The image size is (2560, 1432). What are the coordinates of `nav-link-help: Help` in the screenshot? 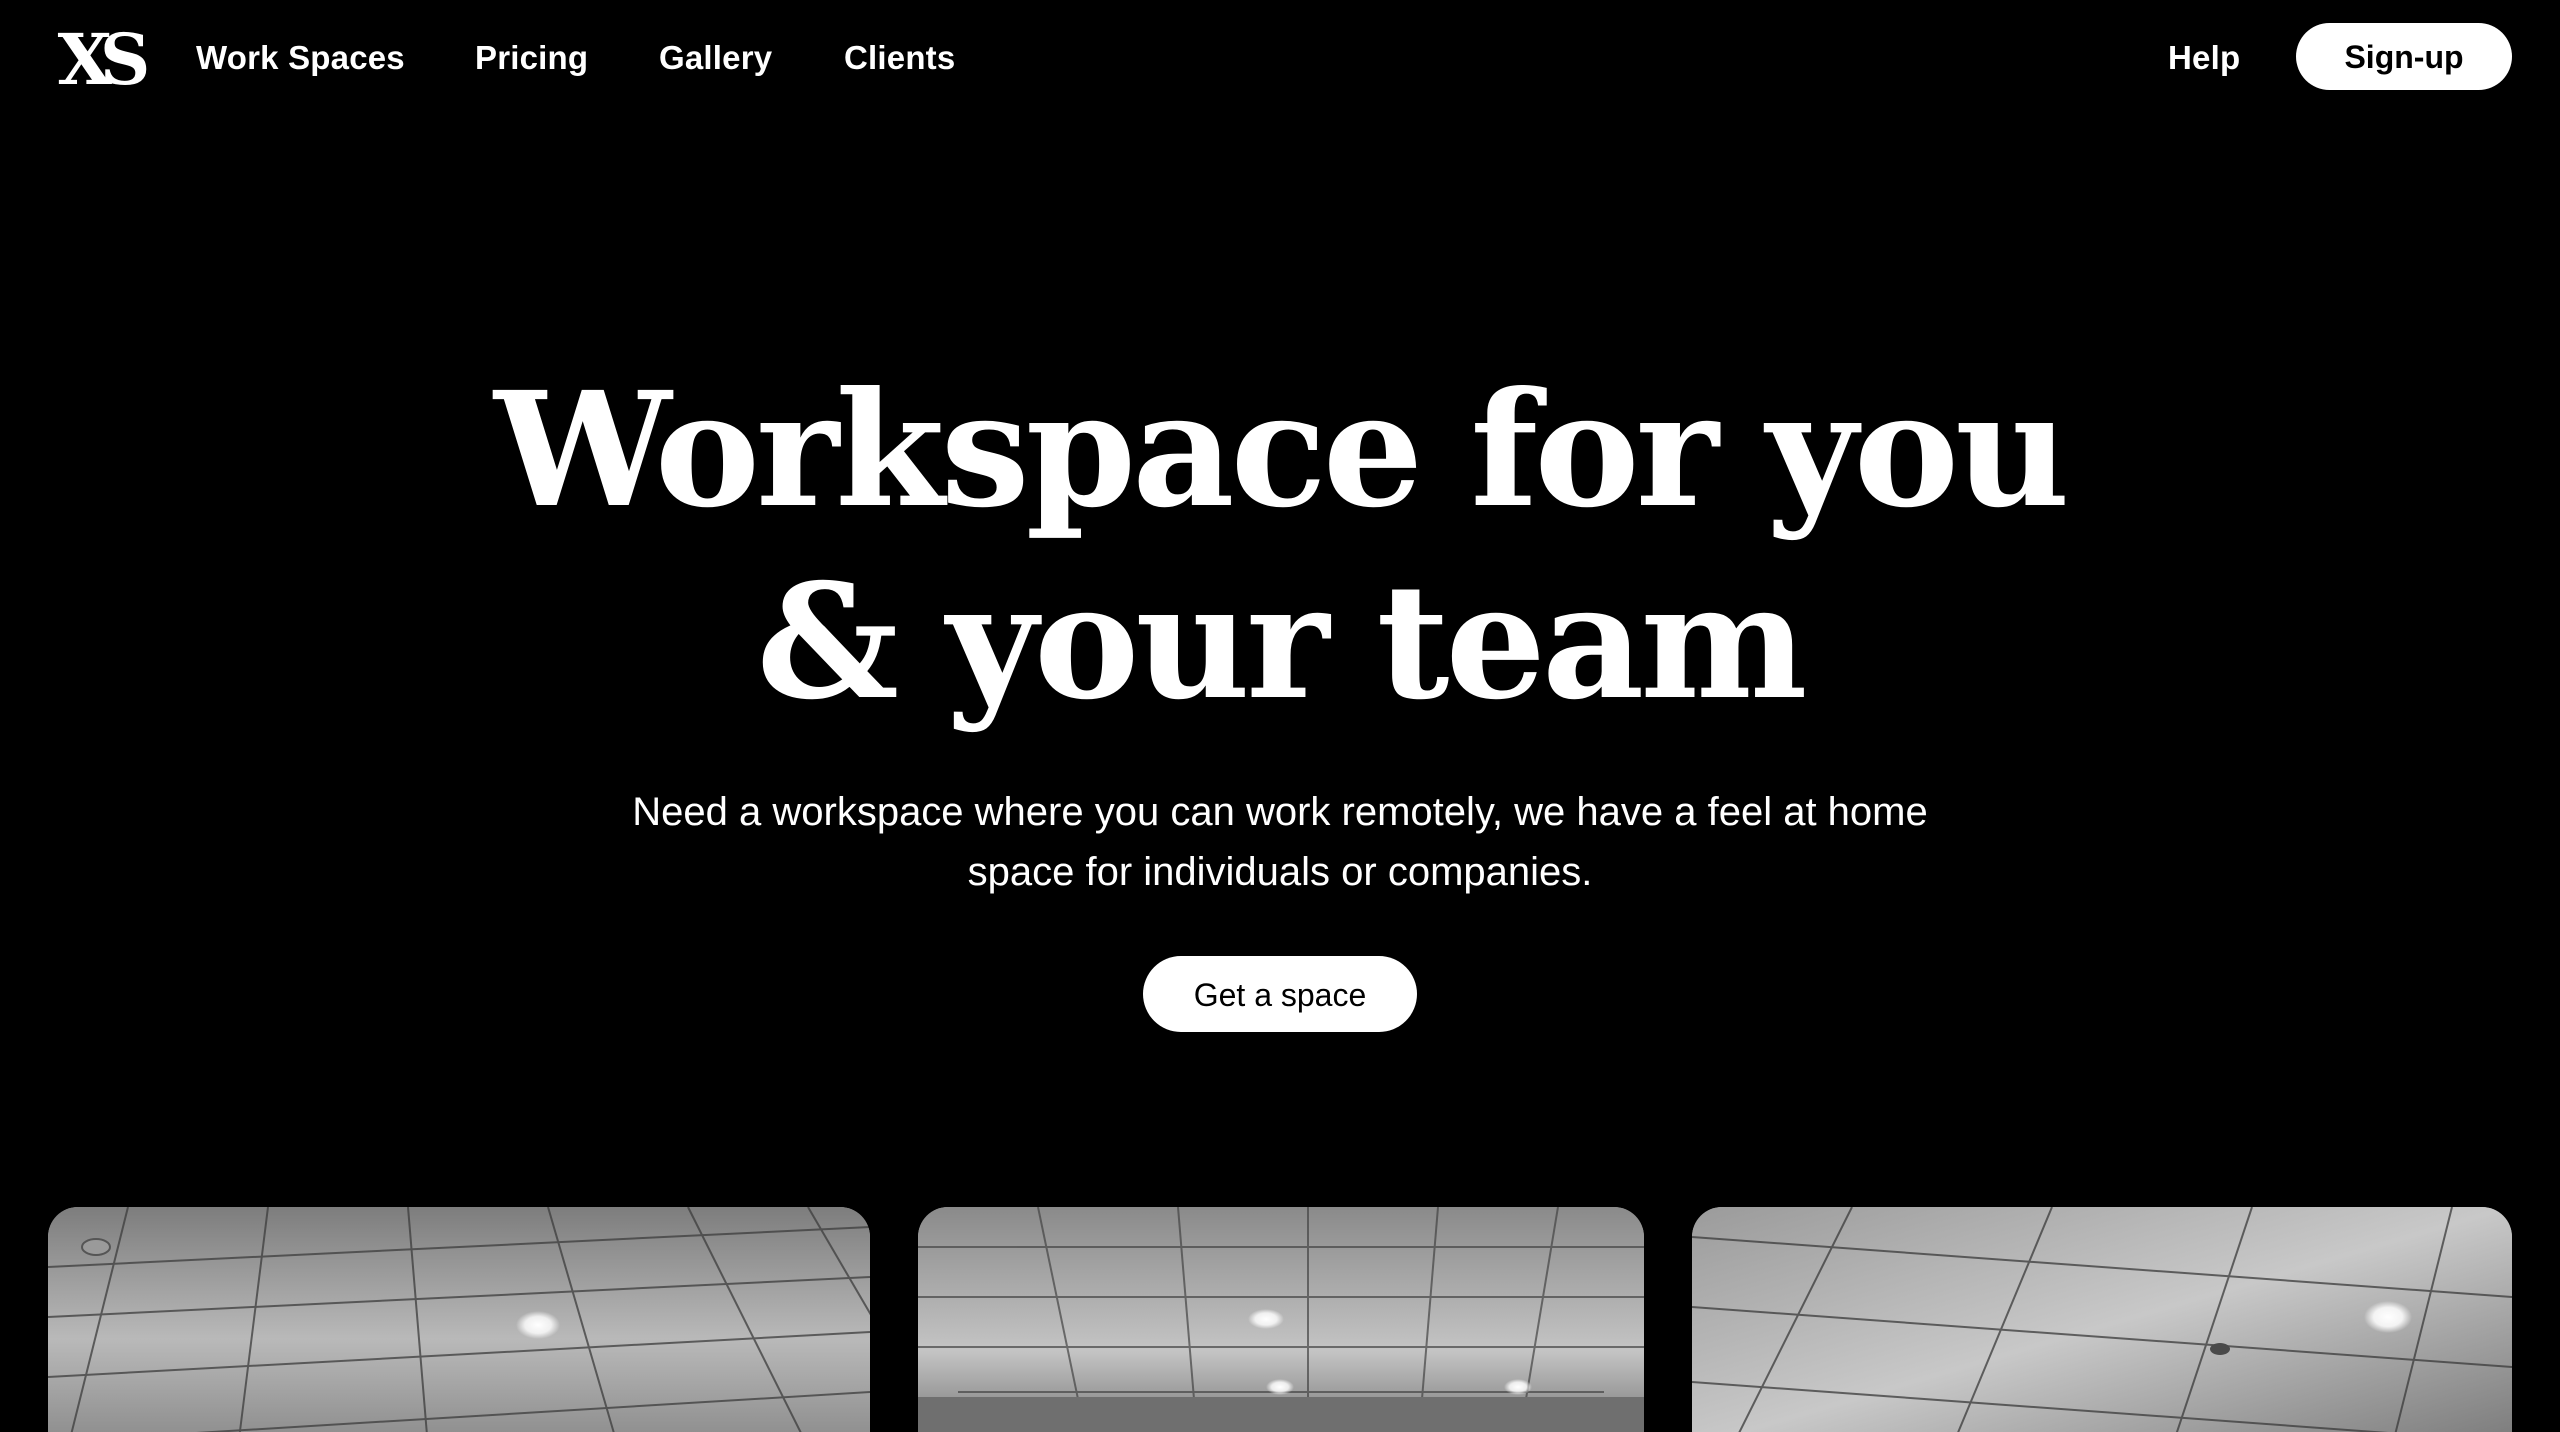 It's located at (2204, 58).